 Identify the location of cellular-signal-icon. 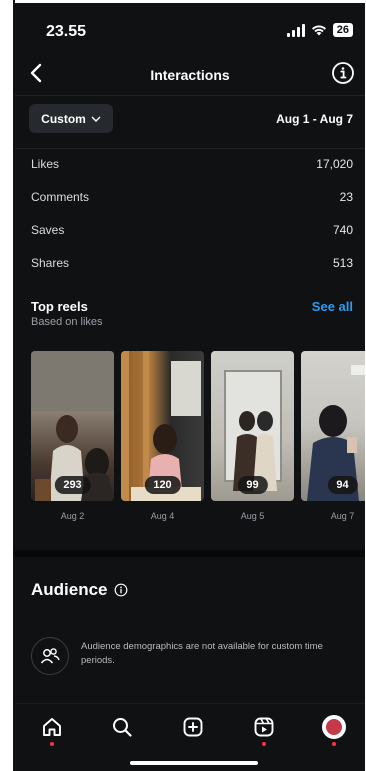
(295, 30).